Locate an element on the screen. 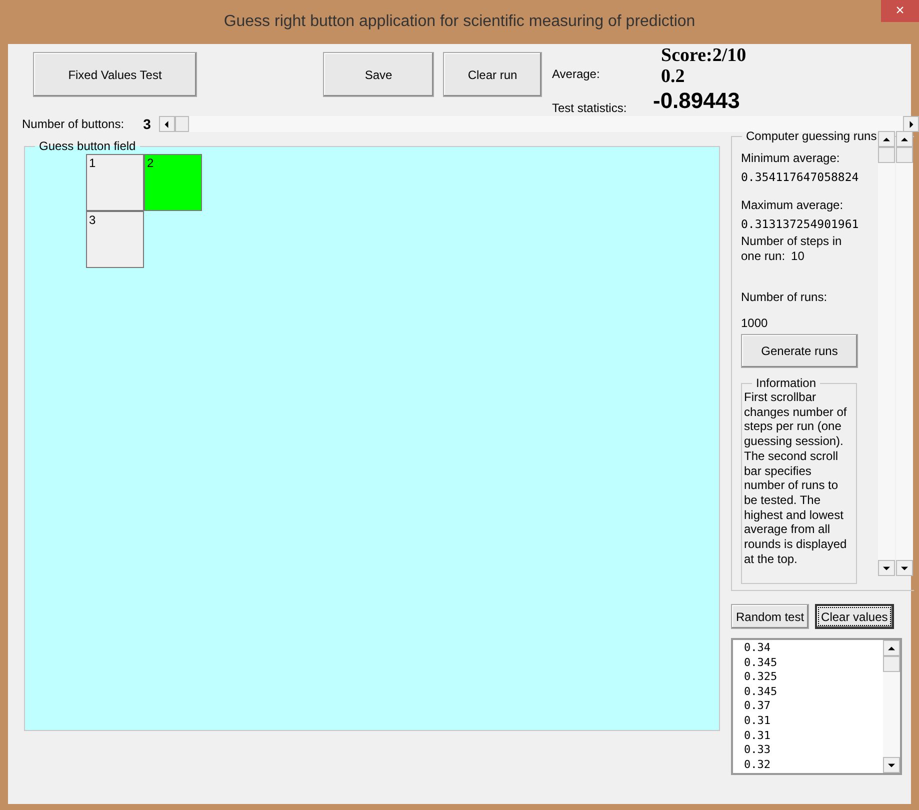  window-title: Guess right button application for scientific measuring of prediction is located at coordinates (460, 22).